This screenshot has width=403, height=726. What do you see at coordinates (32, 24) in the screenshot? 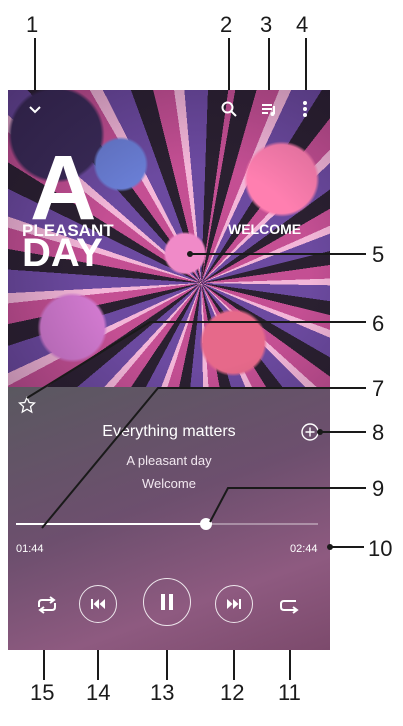
I see `callout-1: 1` at bounding box center [32, 24].